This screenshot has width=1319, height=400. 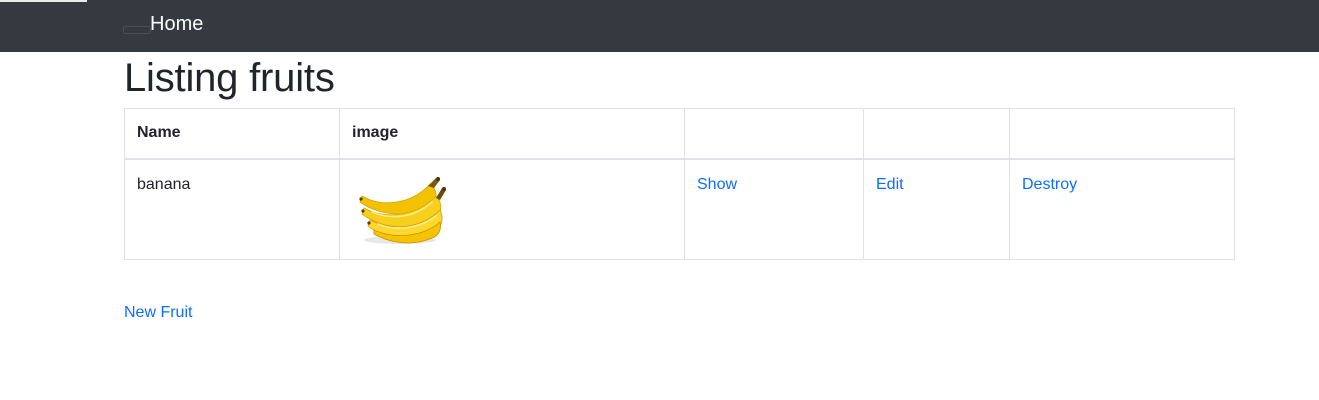 I want to click on column-header-edit, so click(x=936, y=134).